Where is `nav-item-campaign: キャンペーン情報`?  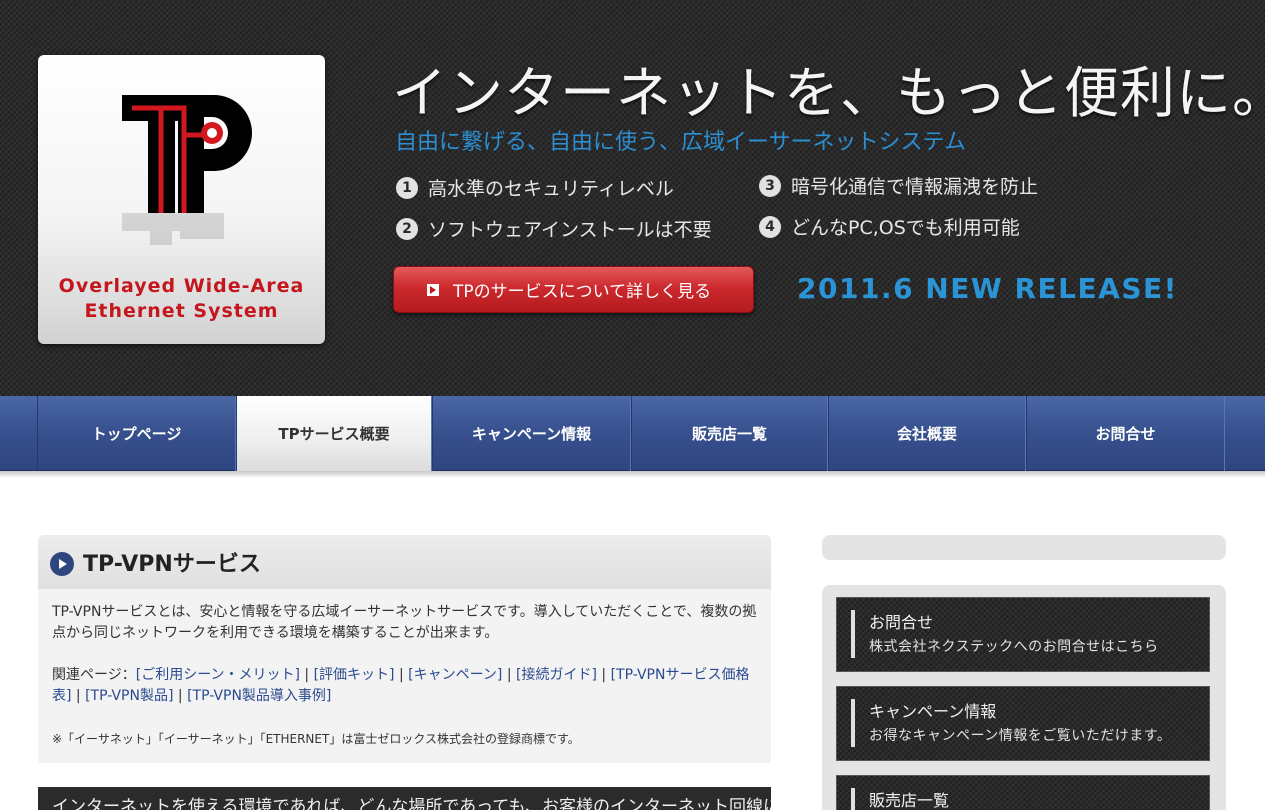 nav-item-campaign: キャンペーン情報 is located at coordinates (531, 433).